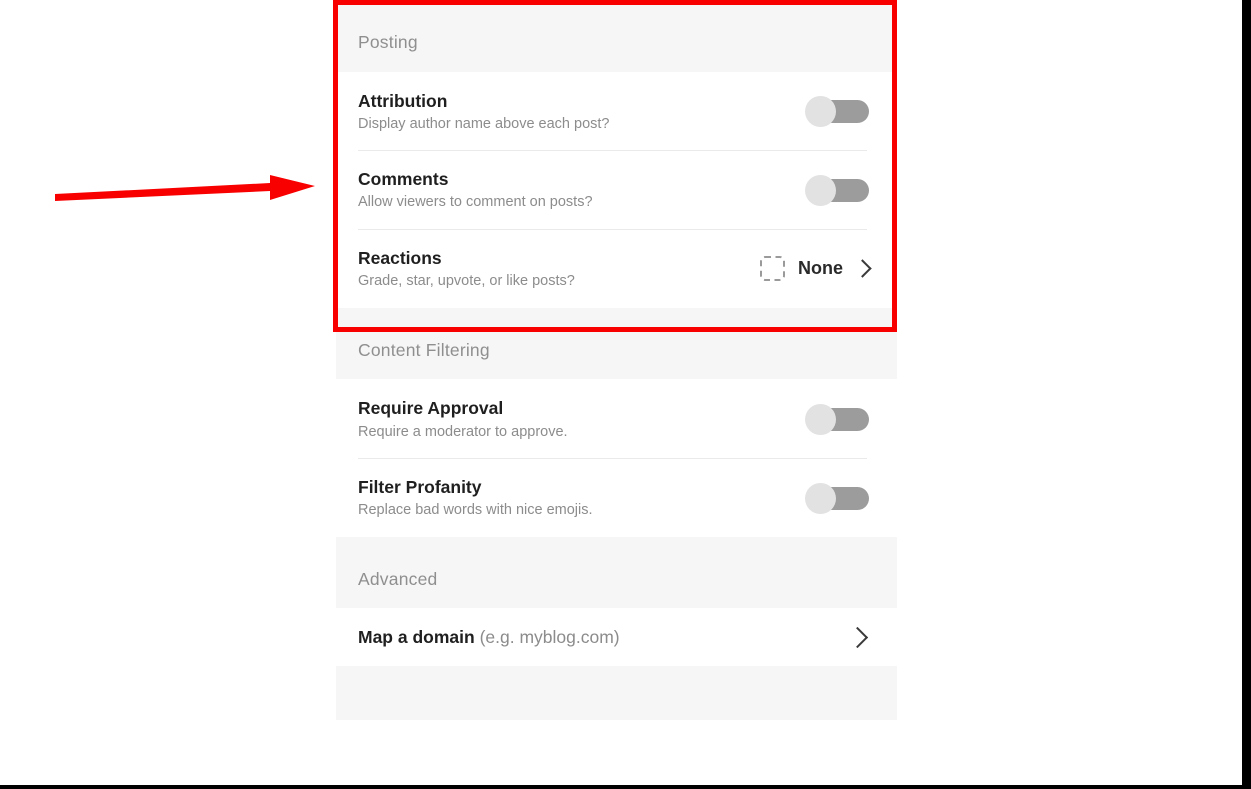 The width and height of the screenshot is (1251, 789). I want to click on toggle-require-approval, so click(837, 419).